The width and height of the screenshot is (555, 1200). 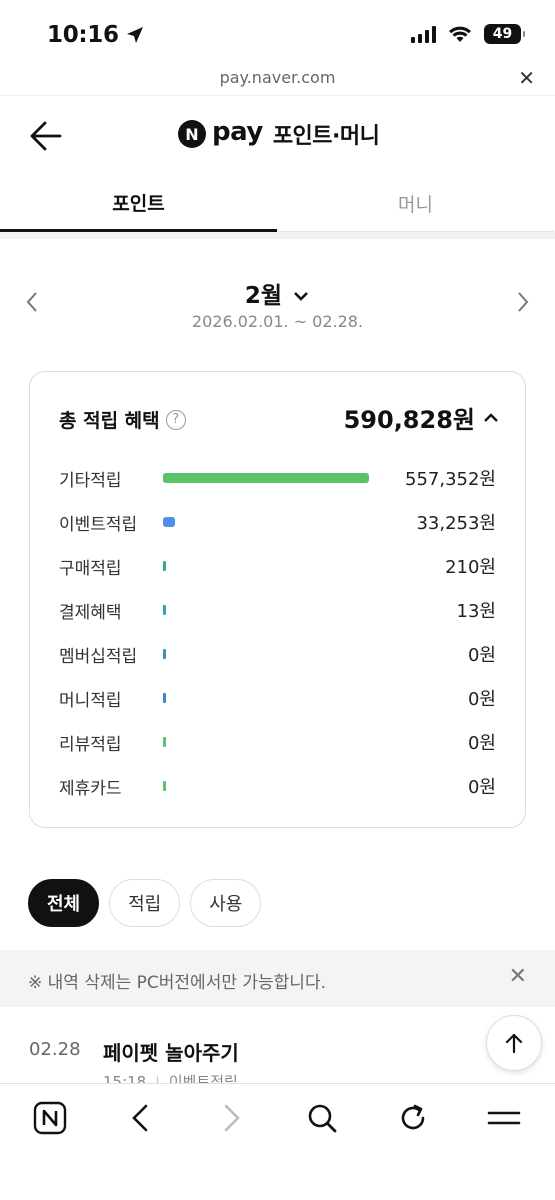 I want to click on page-title: N pay 포인트·머니, so click(x=279, y=133).